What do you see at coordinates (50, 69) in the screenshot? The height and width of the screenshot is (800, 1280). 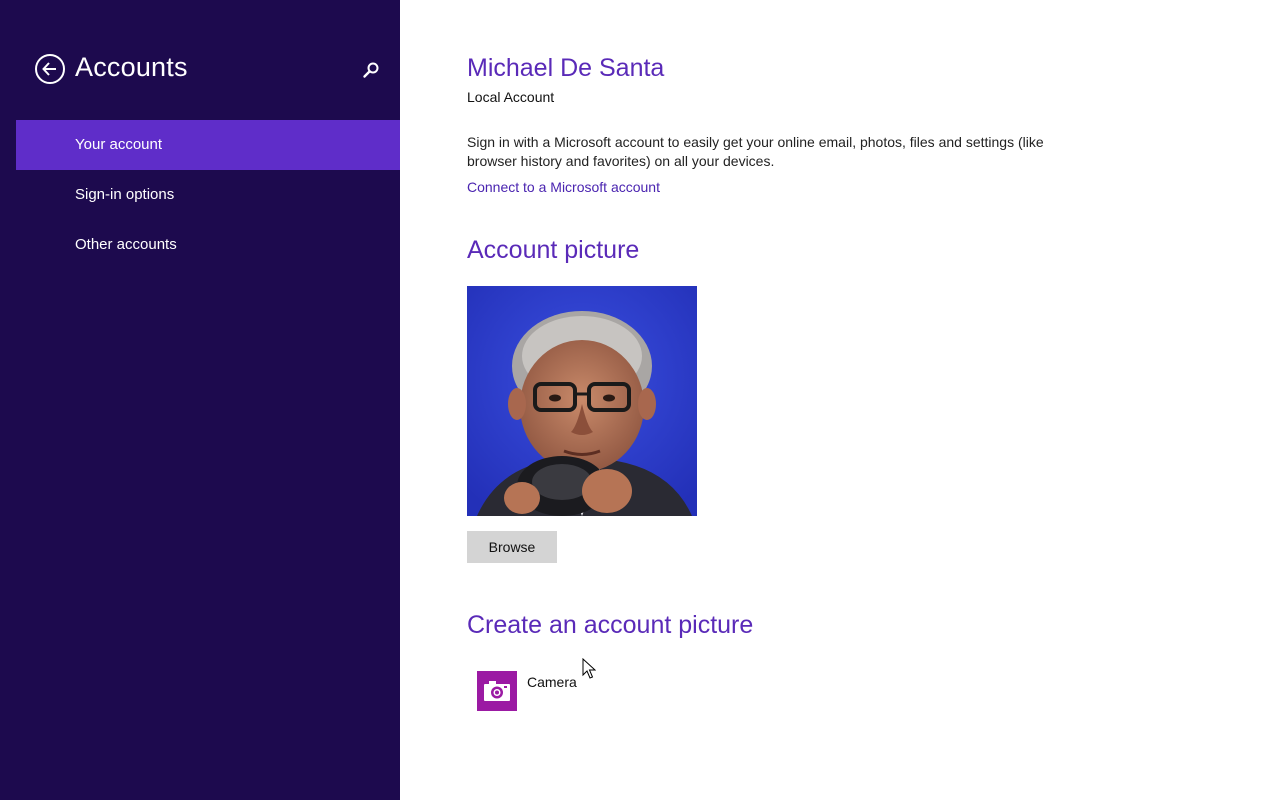 I see `back-arrow-icon` at bounding box center [50, 69].